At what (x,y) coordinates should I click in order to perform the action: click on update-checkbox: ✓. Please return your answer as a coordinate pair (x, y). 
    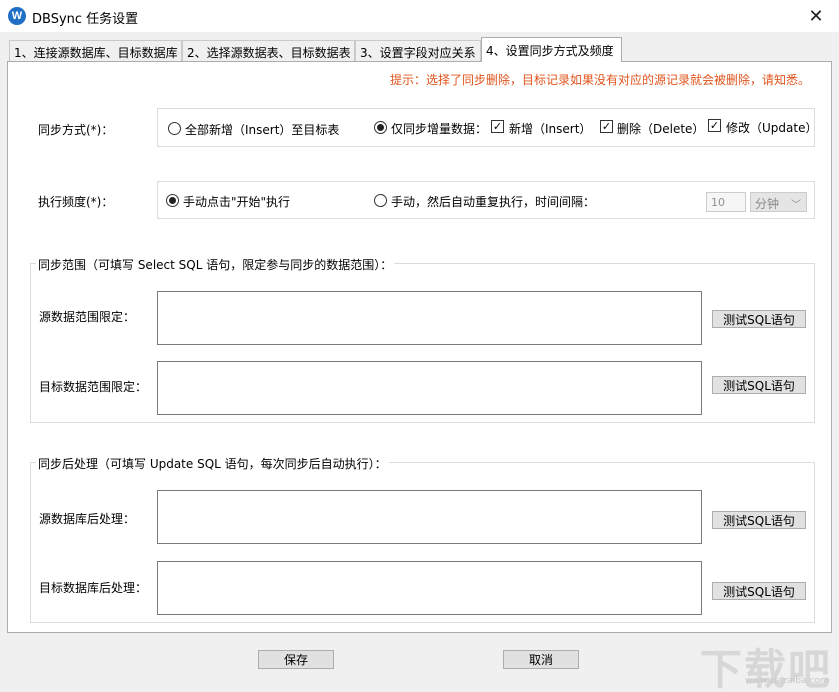
    Looking at the image, I should click on (714, 125).